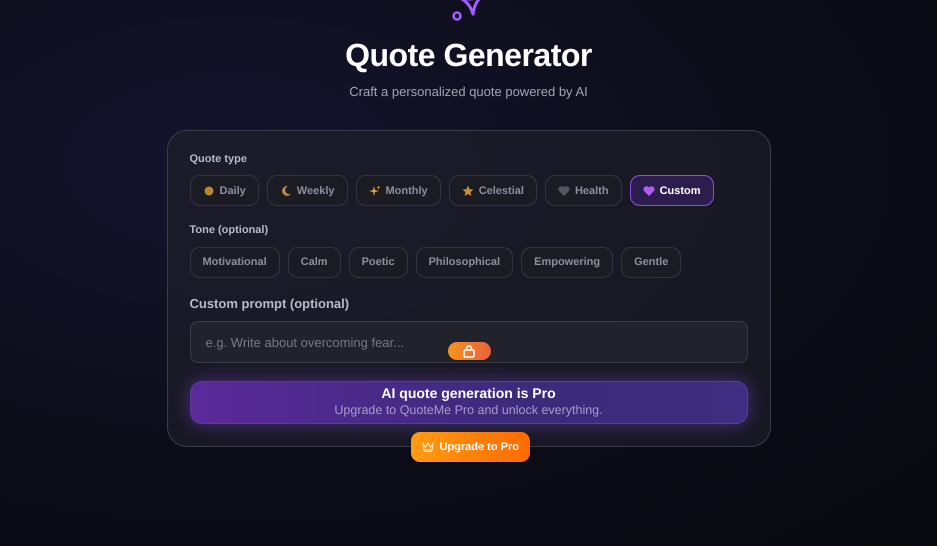 This screenshot has height=546, width=937. Describe the element at coordinates (314, 262) in the screenshot. I see `tone-chip: Calm` at that location.